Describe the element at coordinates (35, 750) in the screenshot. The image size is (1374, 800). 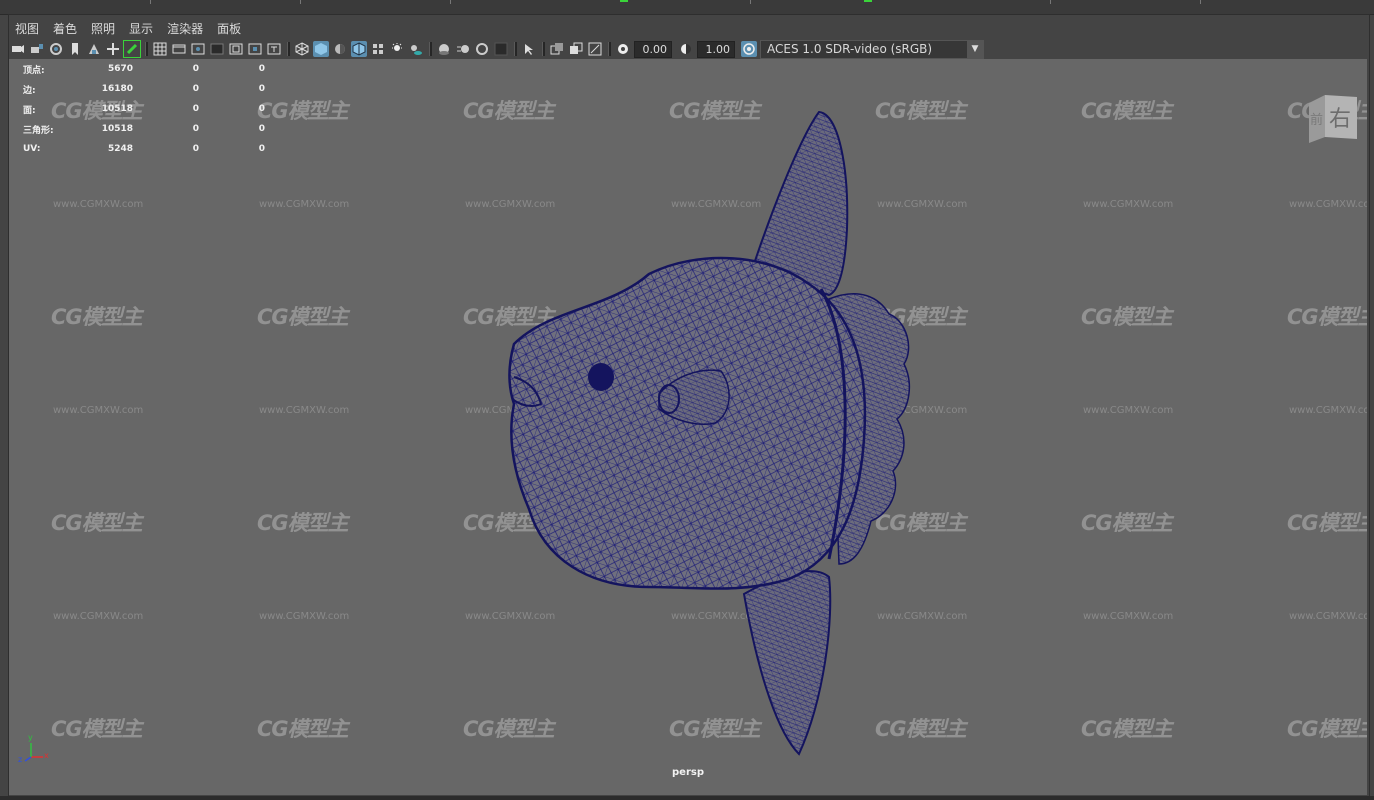
I see `axis-gizmo: x y z` at that location.